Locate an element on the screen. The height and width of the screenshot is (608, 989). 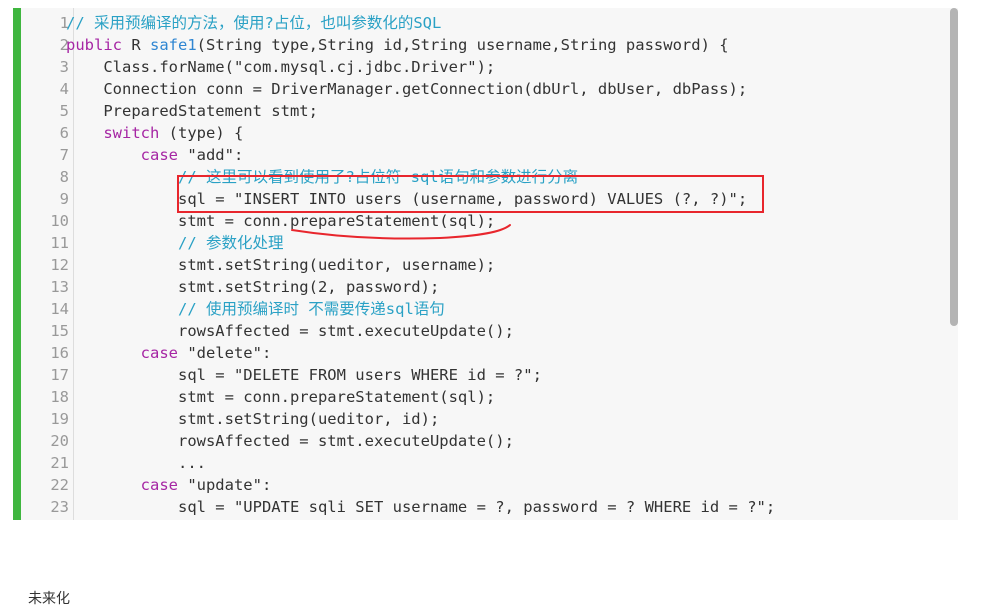
line-number: 3 is located at coordinates (64, 67).